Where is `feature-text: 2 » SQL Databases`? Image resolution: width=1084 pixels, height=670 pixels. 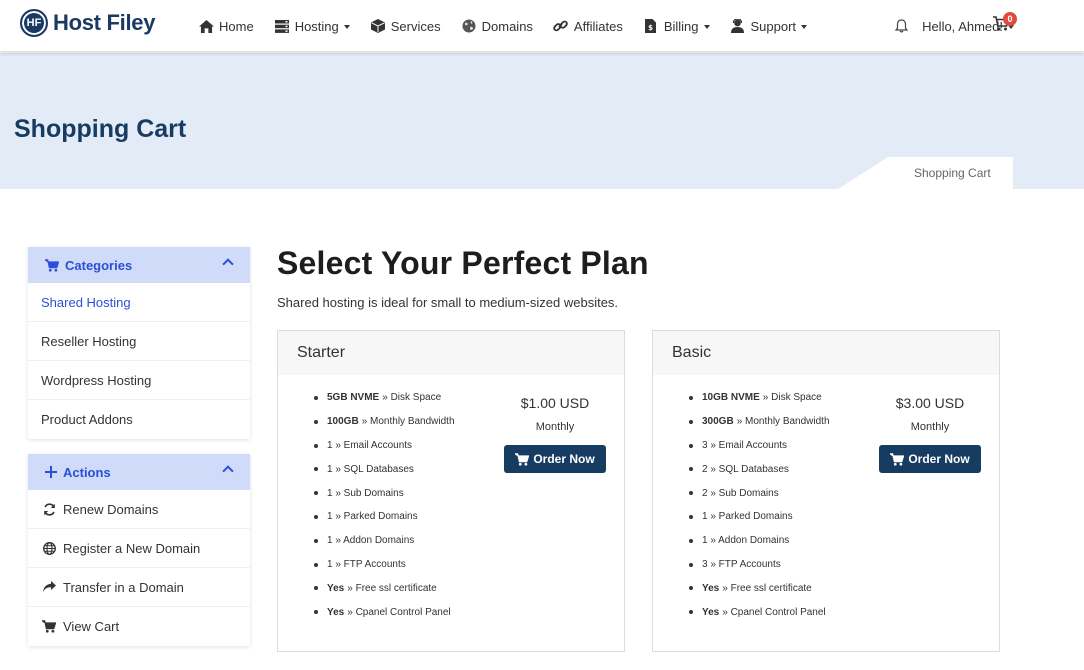 feature-text: 2 » SQL Databases is located at coordinates (745, 469).